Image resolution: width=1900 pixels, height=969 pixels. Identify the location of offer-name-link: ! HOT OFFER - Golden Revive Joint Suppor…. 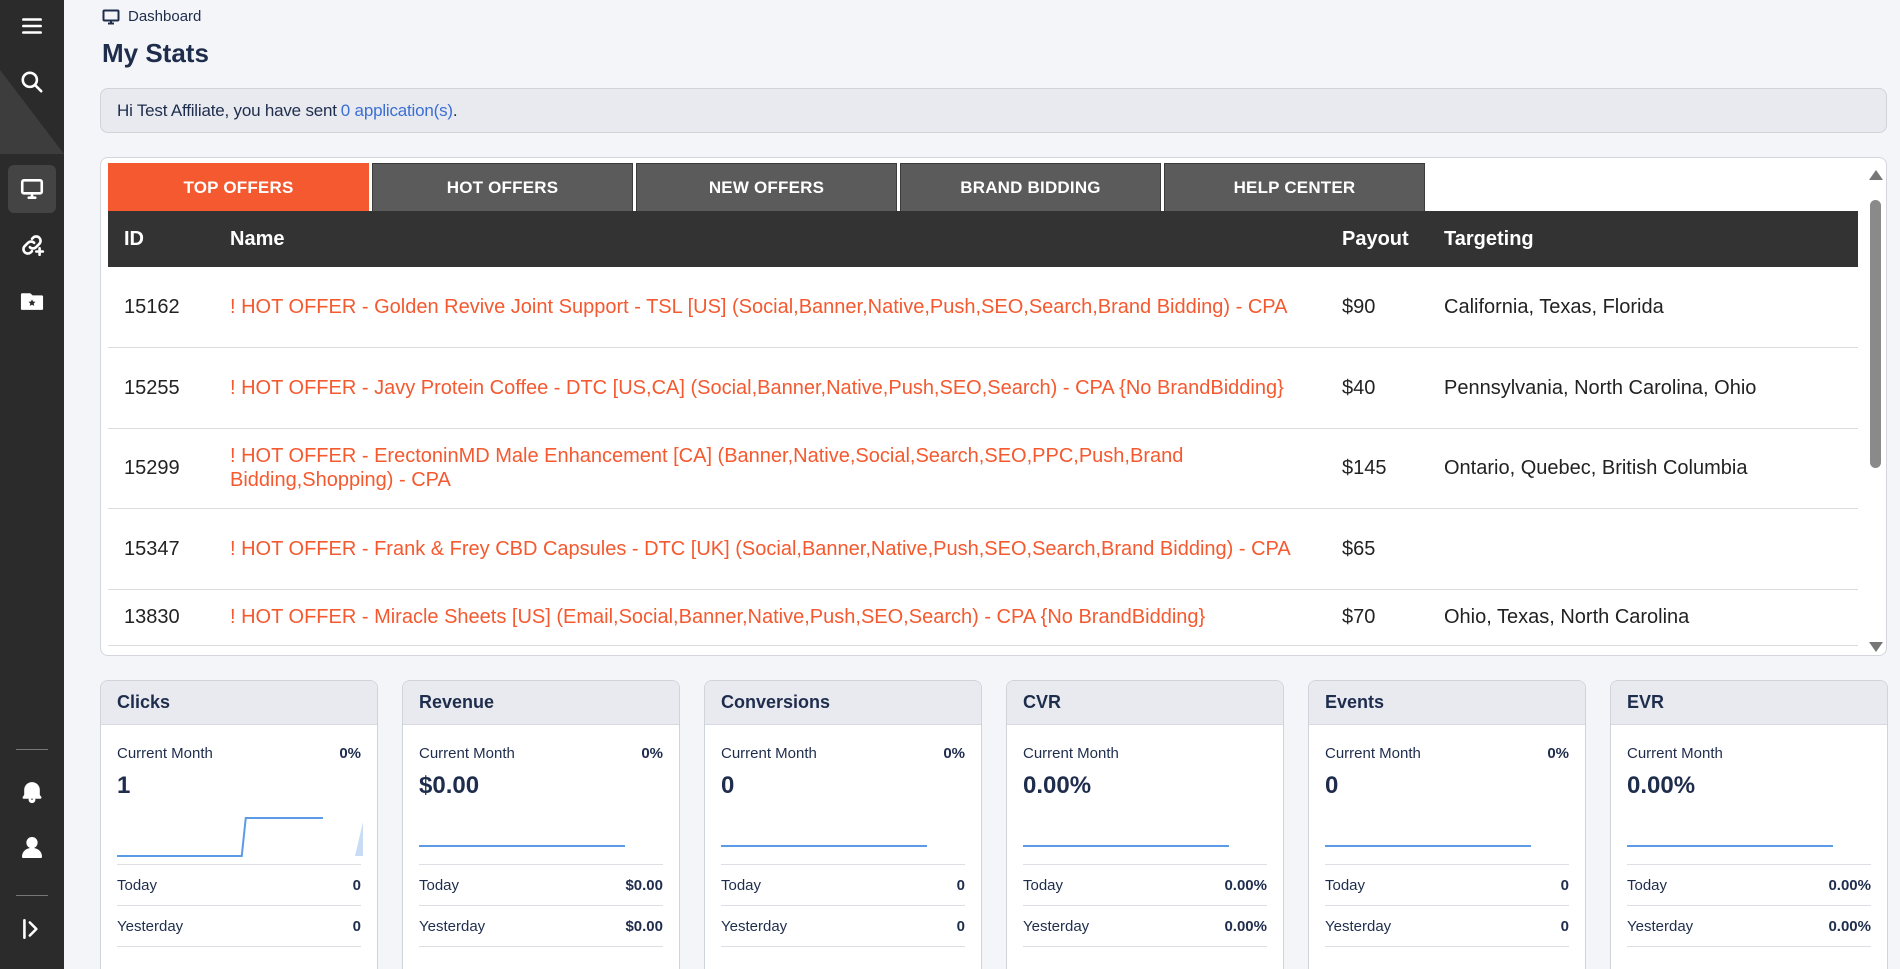
(770, 307).